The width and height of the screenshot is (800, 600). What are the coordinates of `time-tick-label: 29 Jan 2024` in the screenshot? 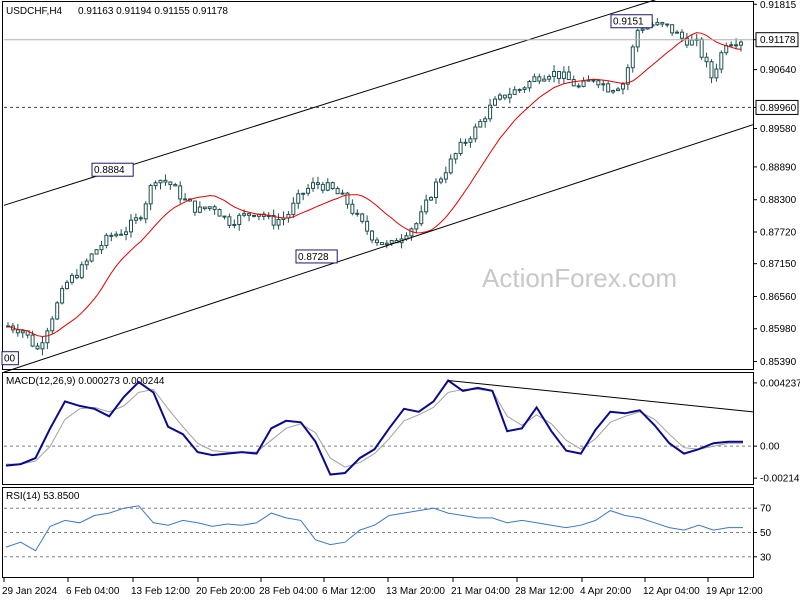 It's located at (29, 591).